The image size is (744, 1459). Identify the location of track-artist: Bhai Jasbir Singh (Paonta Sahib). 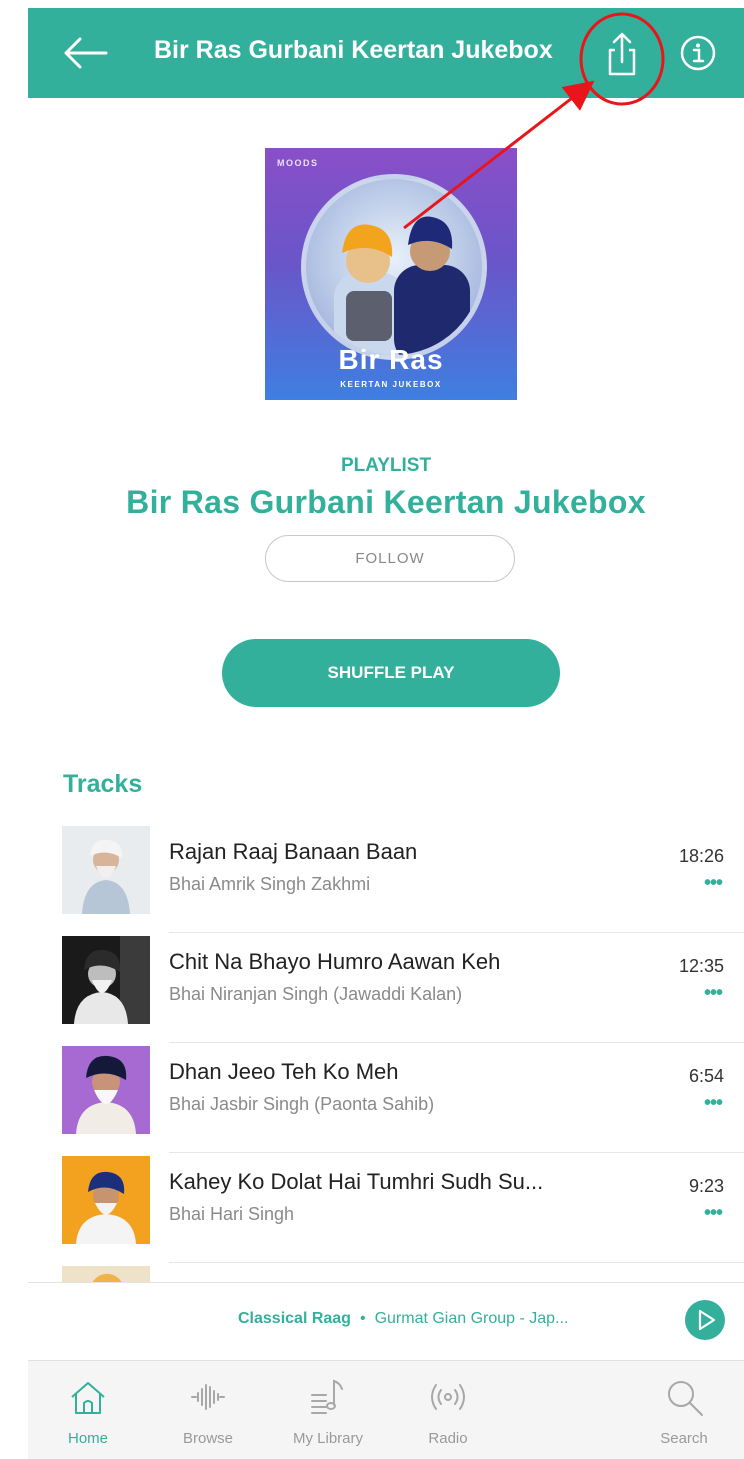
(302, 1104).